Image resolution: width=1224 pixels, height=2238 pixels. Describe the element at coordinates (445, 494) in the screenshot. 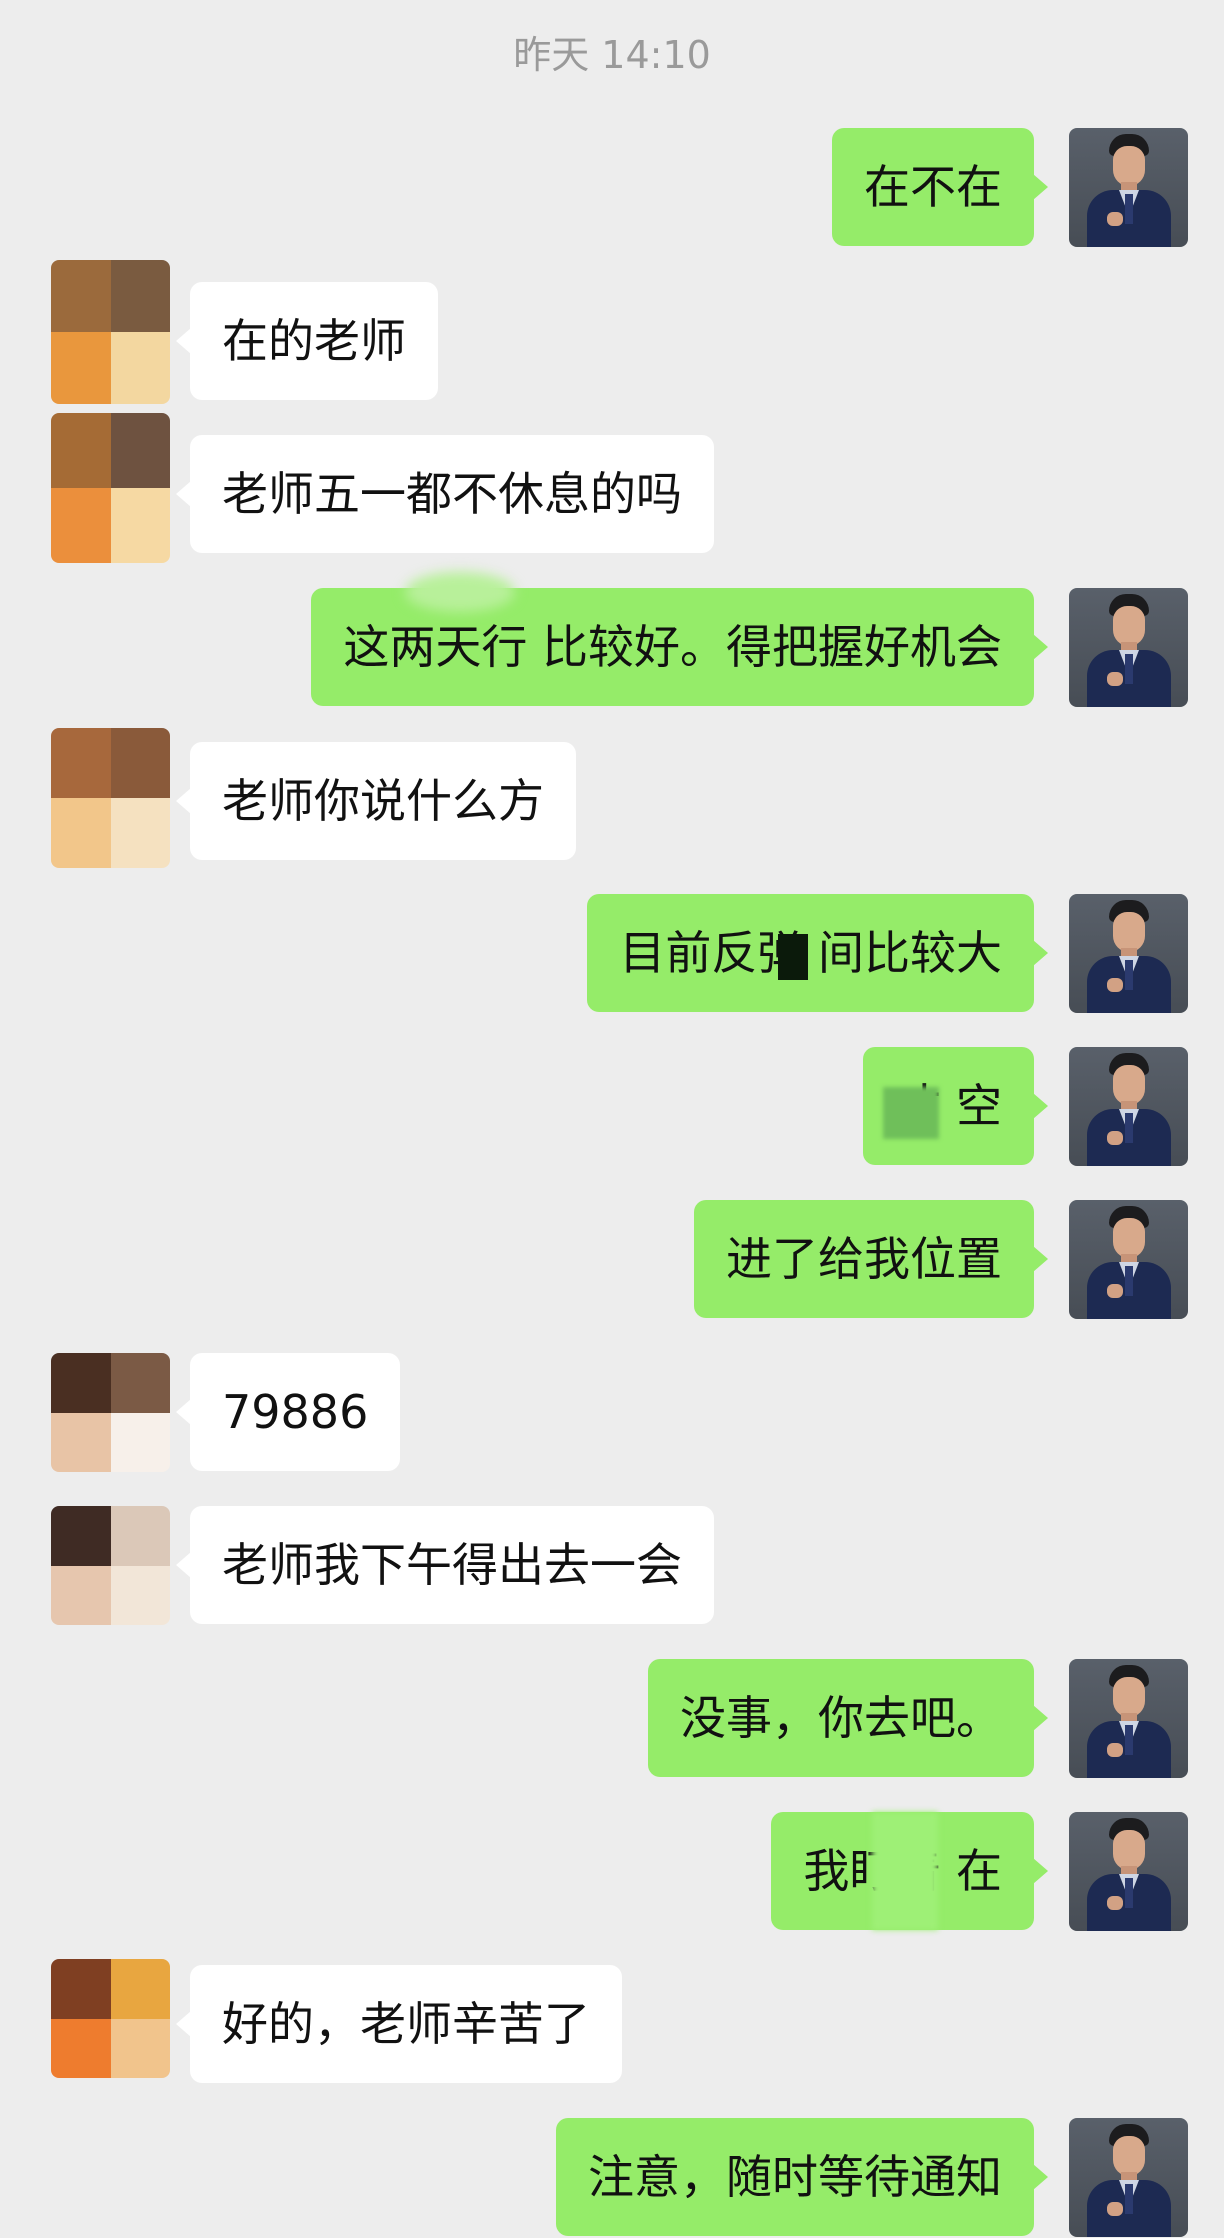

I see `message-bubble-incoming: 老师五一都不休息的吗` at that location.